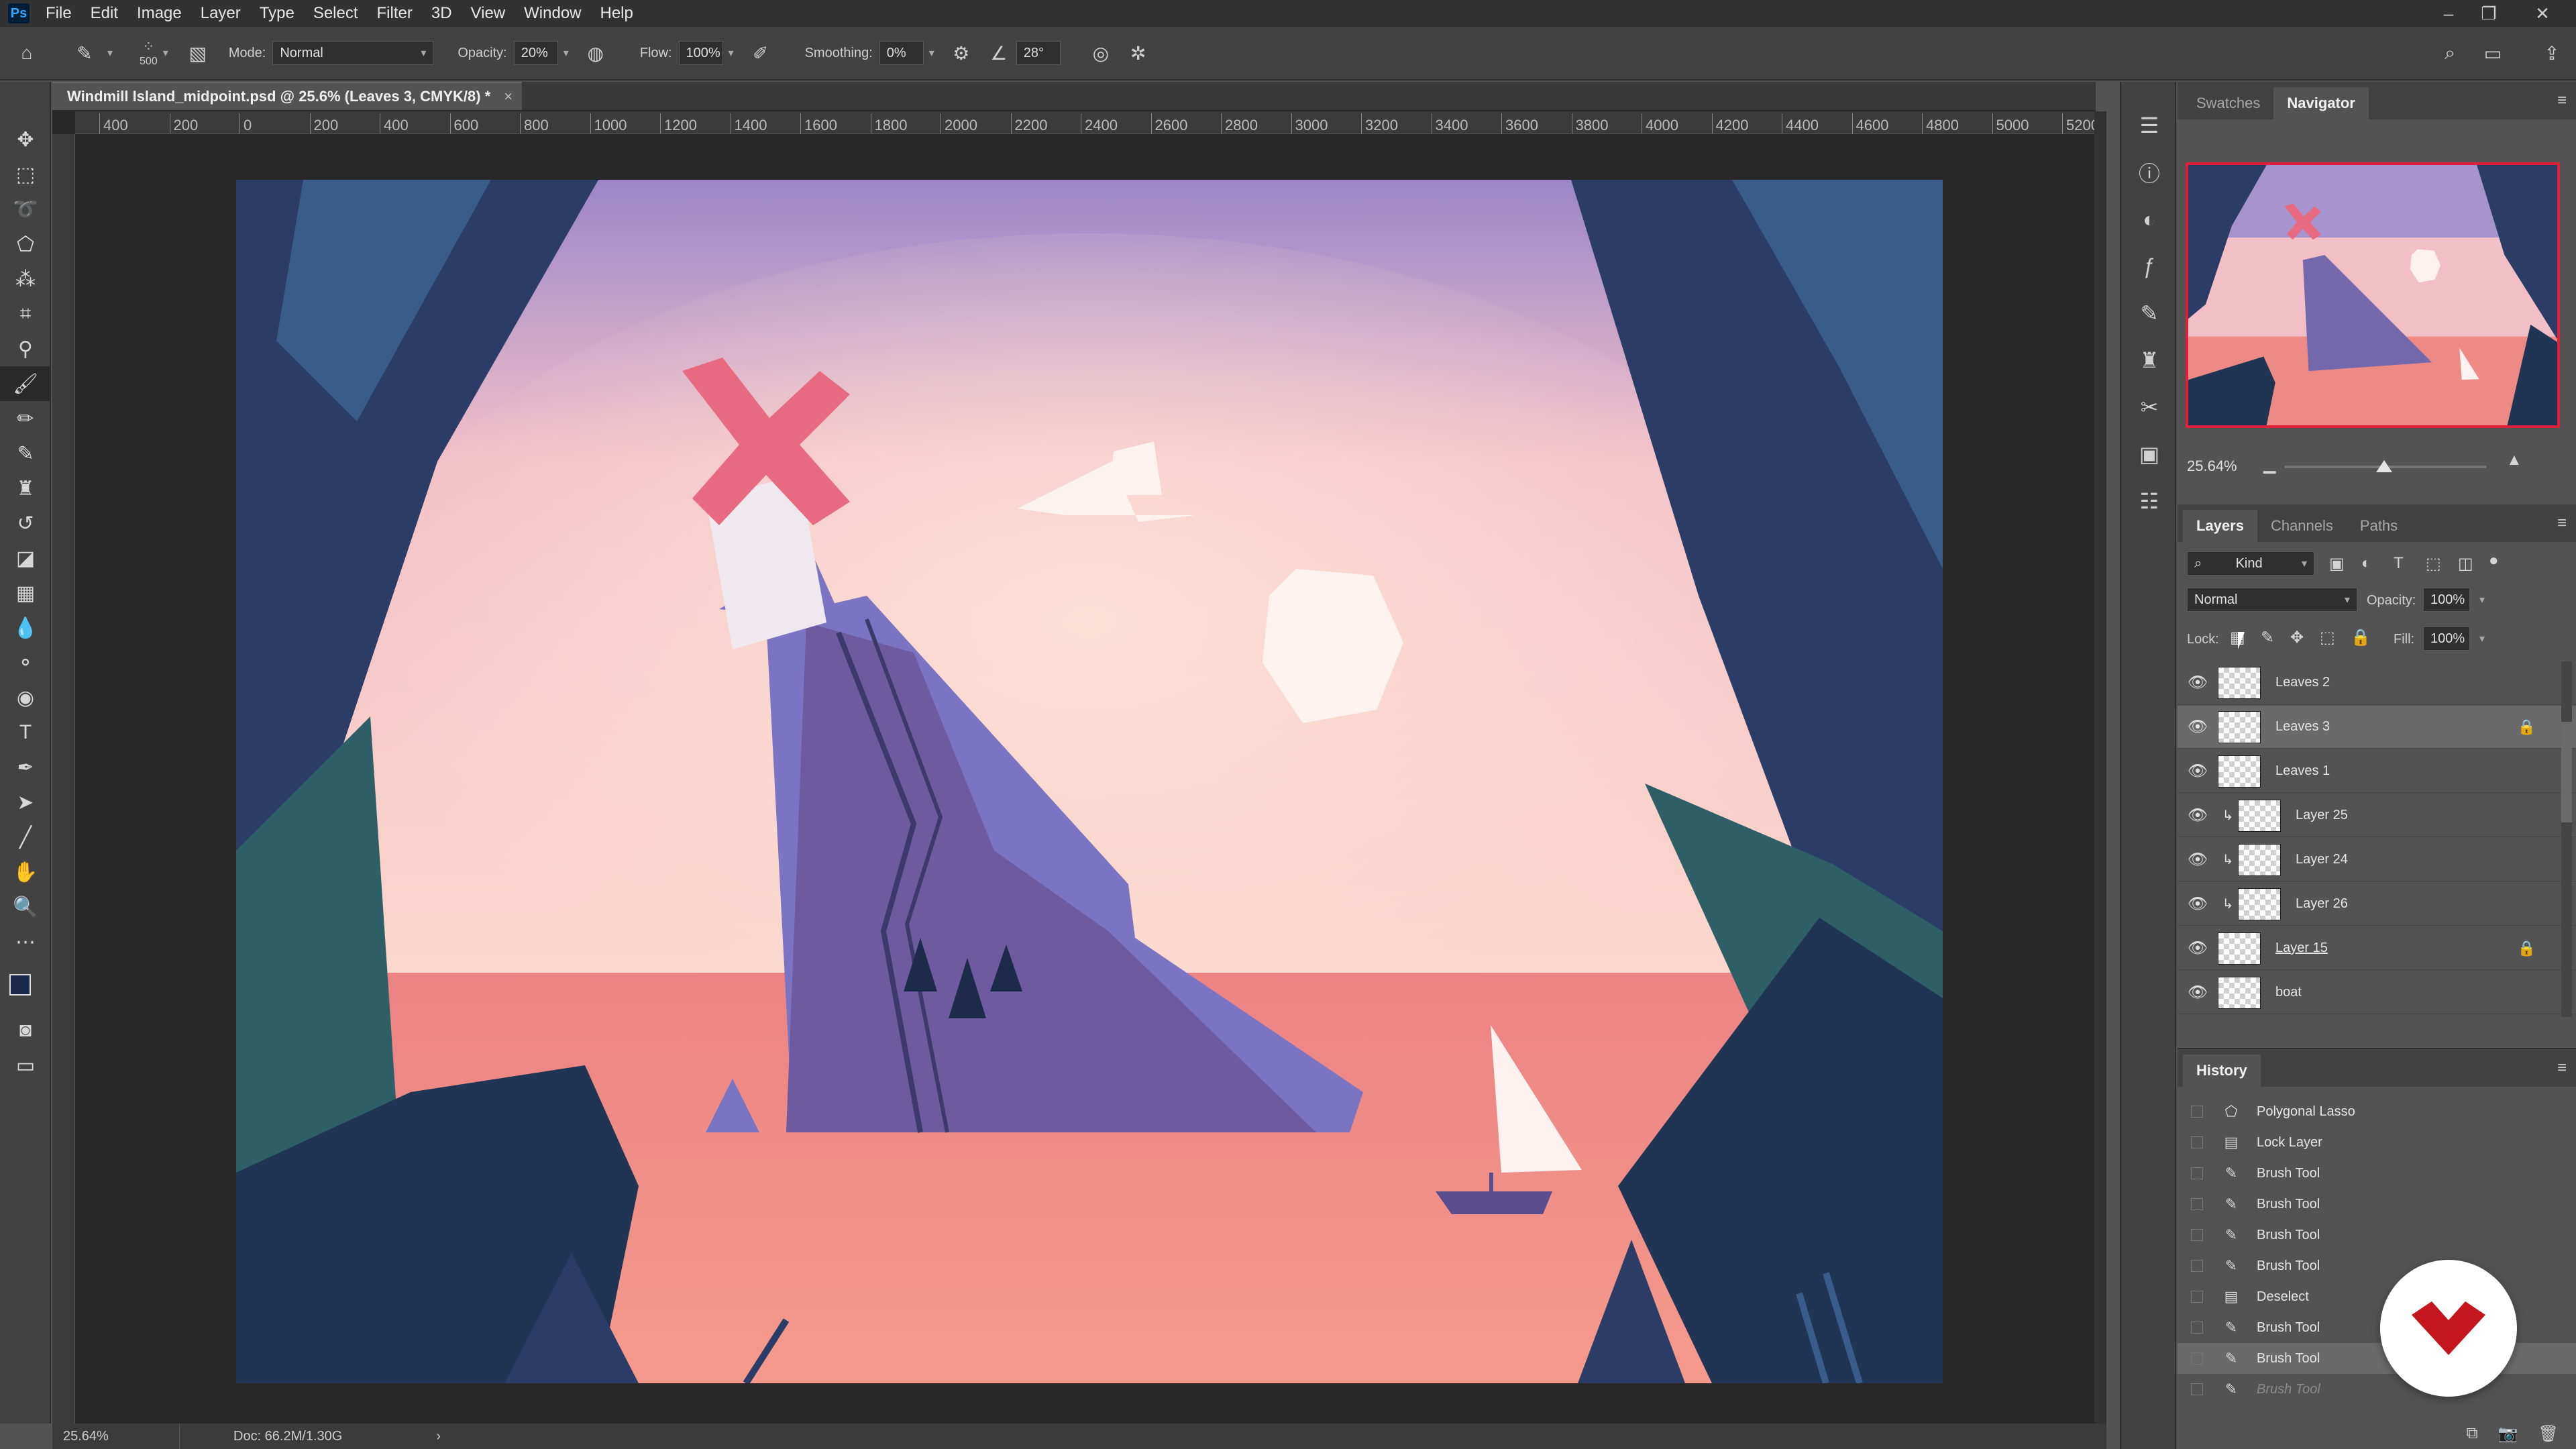 The image size is (2576, 1449). What do you see at coordinates (2472, 1433) in the screenshot?
I see `new-document-from-state-icon: ⧉` at bounding box center [2472, 1433].